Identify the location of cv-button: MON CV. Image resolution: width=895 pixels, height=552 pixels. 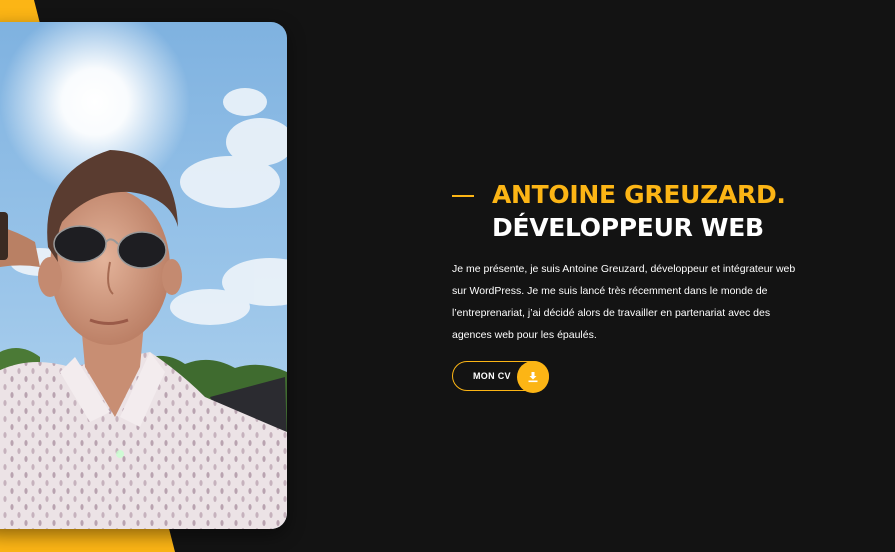
(500, 377).